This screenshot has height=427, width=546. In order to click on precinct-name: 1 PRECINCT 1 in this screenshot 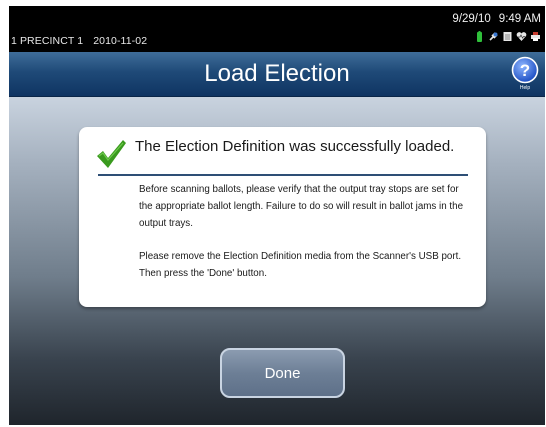, I will do `click(47, 41)`.